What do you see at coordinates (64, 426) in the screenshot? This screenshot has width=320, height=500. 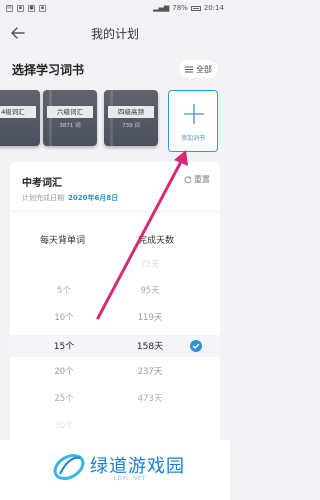 I see `daily-words-option: 30个` at bounding box center [64, 426].